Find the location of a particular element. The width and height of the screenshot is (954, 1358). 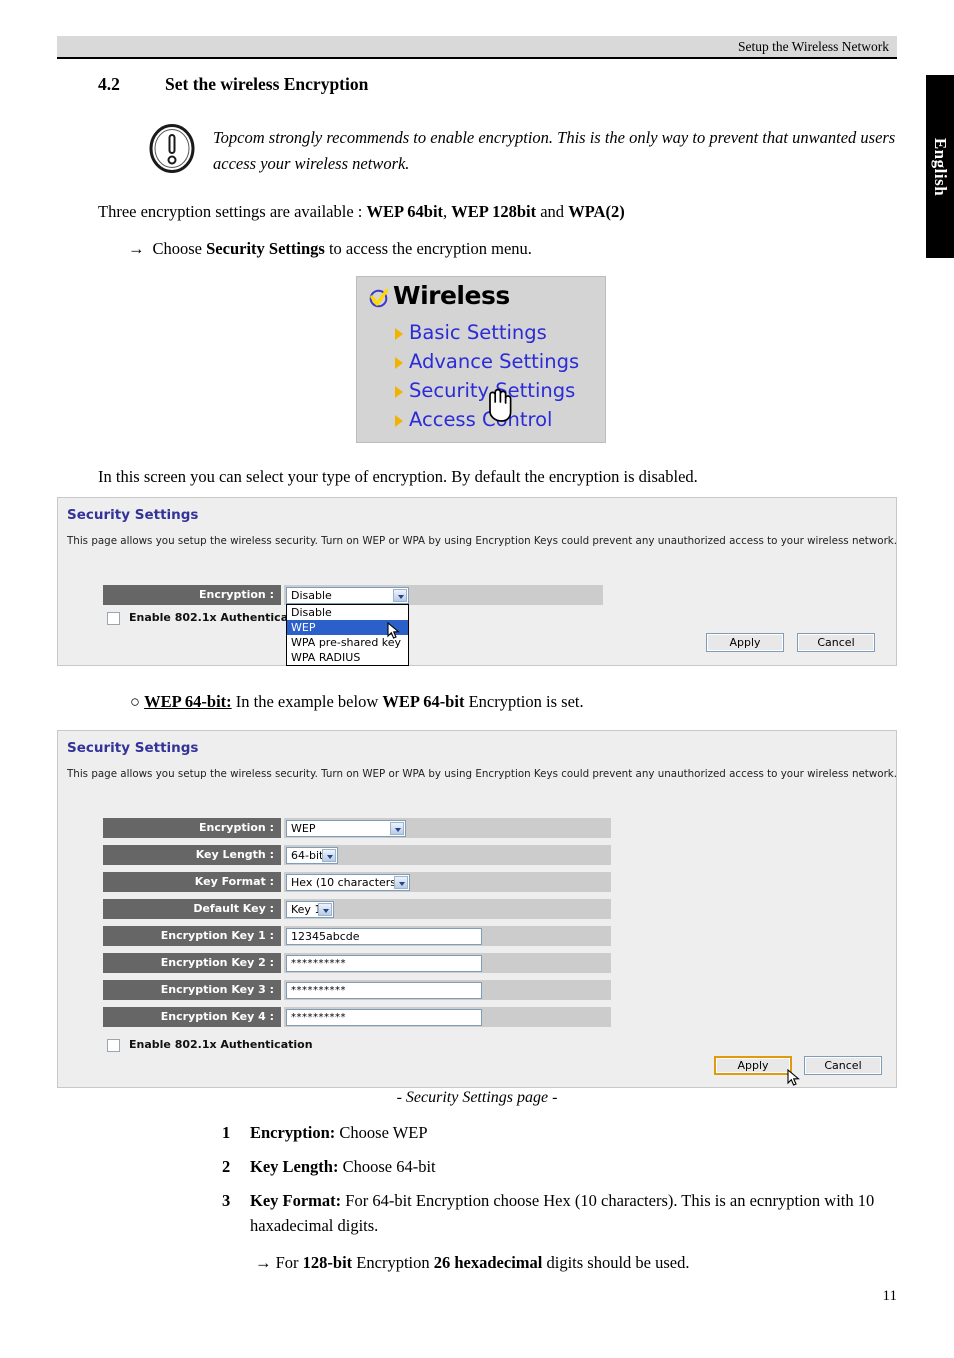

step-2-rest: Choose 64-bit is located at coordinates (387, 1166).